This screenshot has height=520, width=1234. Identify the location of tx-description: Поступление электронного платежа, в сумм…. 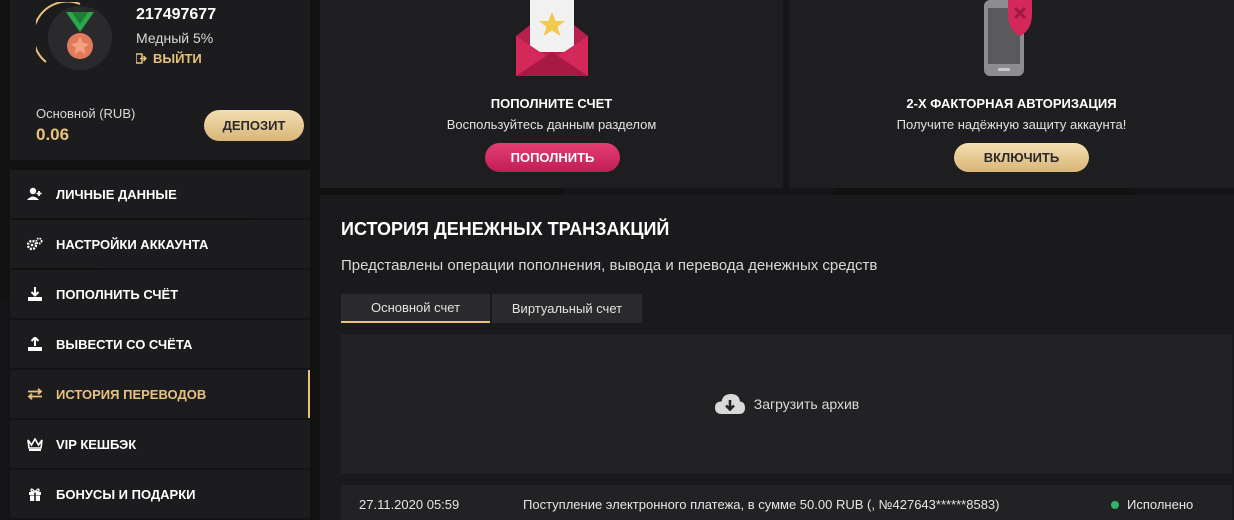
(761, 504).